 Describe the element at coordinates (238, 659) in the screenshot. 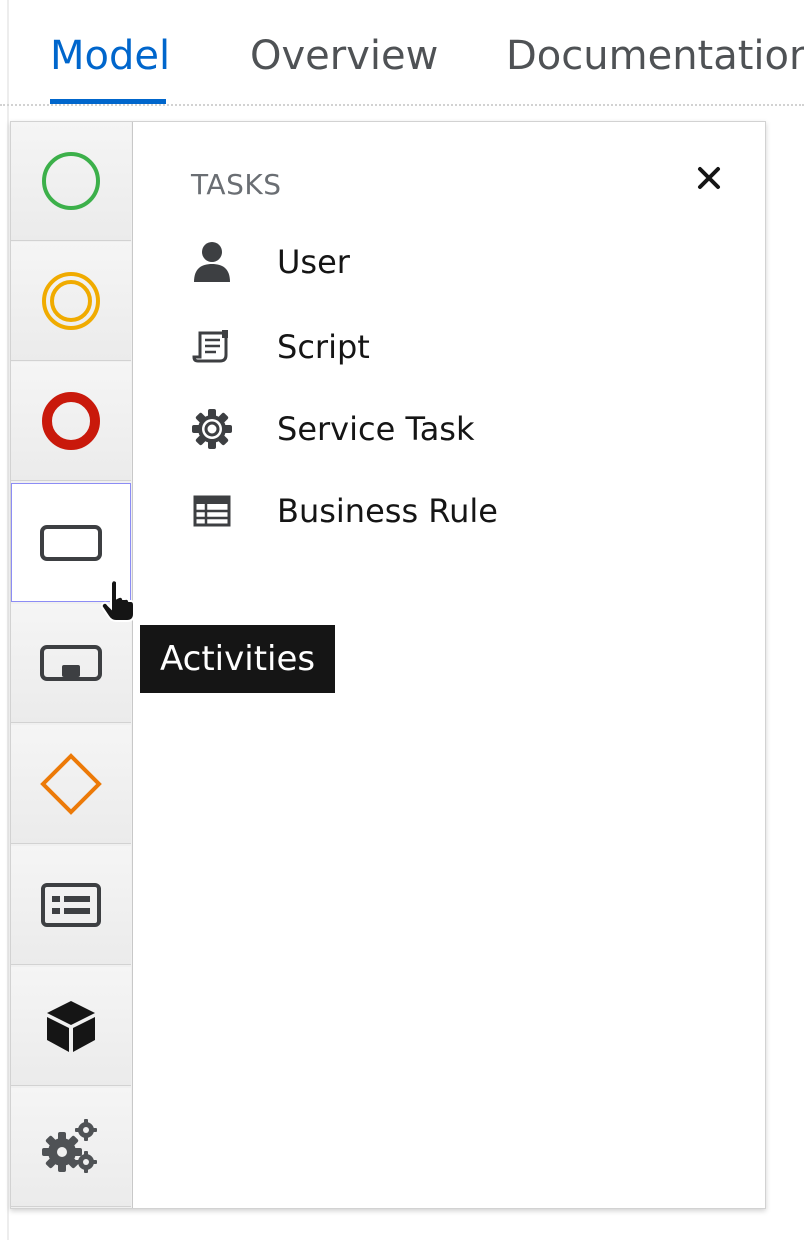

I see `activities-tooltip: Activities` at that location.